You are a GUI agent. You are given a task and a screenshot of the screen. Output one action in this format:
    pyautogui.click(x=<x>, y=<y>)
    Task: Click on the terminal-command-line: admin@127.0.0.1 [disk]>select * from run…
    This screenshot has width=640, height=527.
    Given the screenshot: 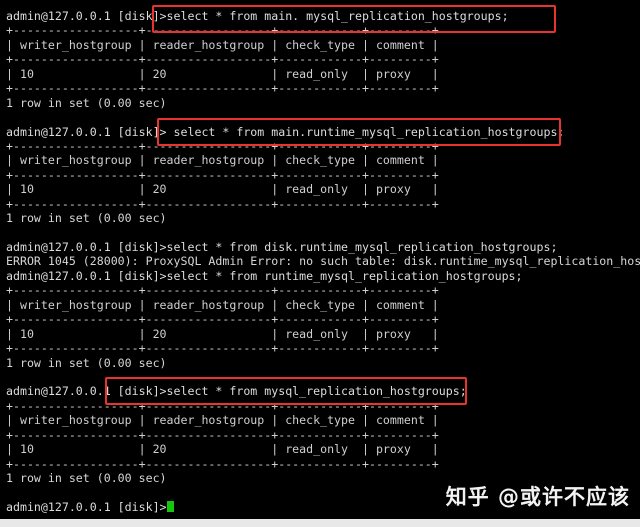 What is the action you would take?
    pyautogui.click(x=264, y=275)
    